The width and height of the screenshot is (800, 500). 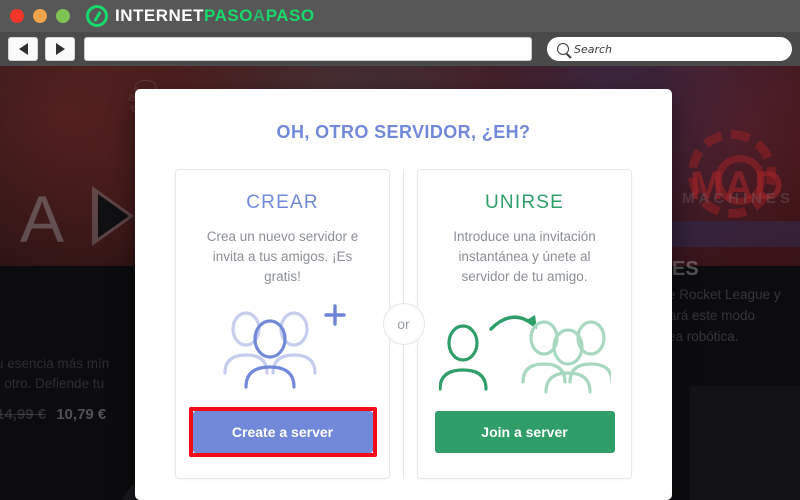 What do you see at coordinates (53, 414) in the screenshot?
I see `bg-left-game-price: 14,99 € 10,79 €` at bounding box center [53, 414].